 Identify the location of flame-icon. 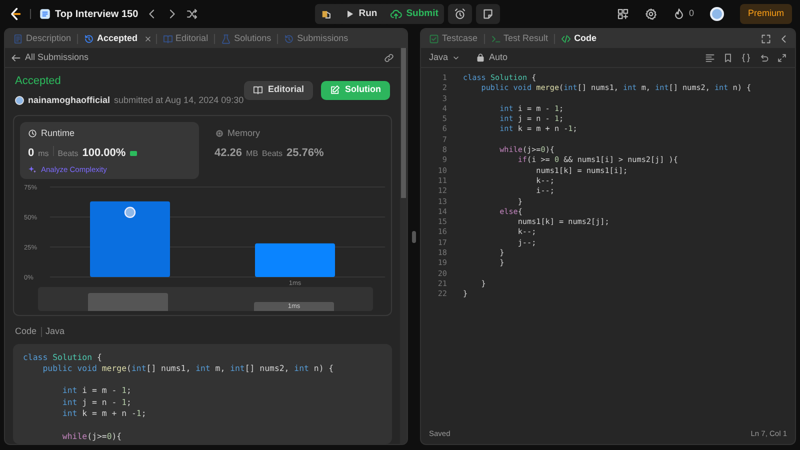
(678, 14).